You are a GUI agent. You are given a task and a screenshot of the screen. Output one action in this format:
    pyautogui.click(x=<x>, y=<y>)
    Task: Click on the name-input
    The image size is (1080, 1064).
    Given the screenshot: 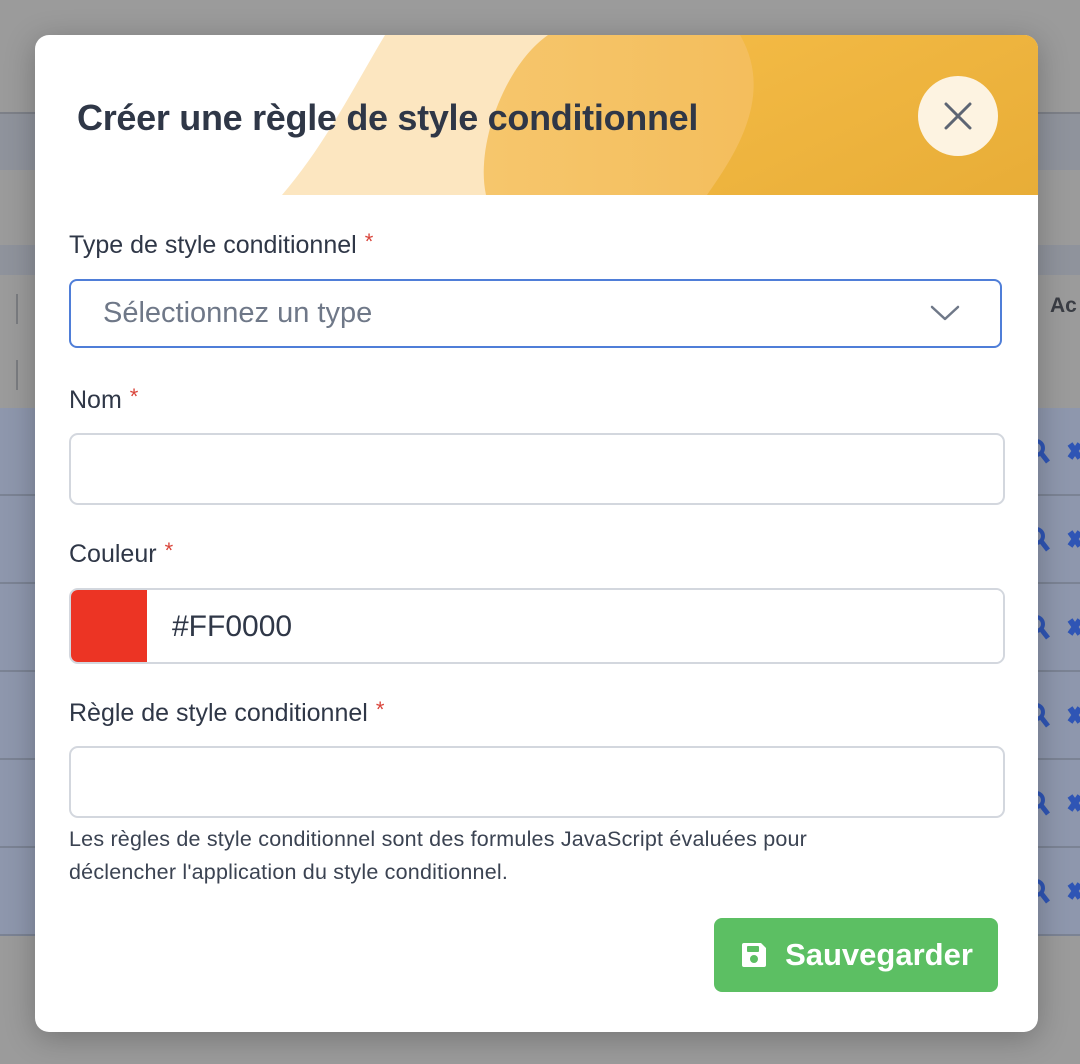 What is the action you would take?
    pyautogui.click(x=537, y=469)
    